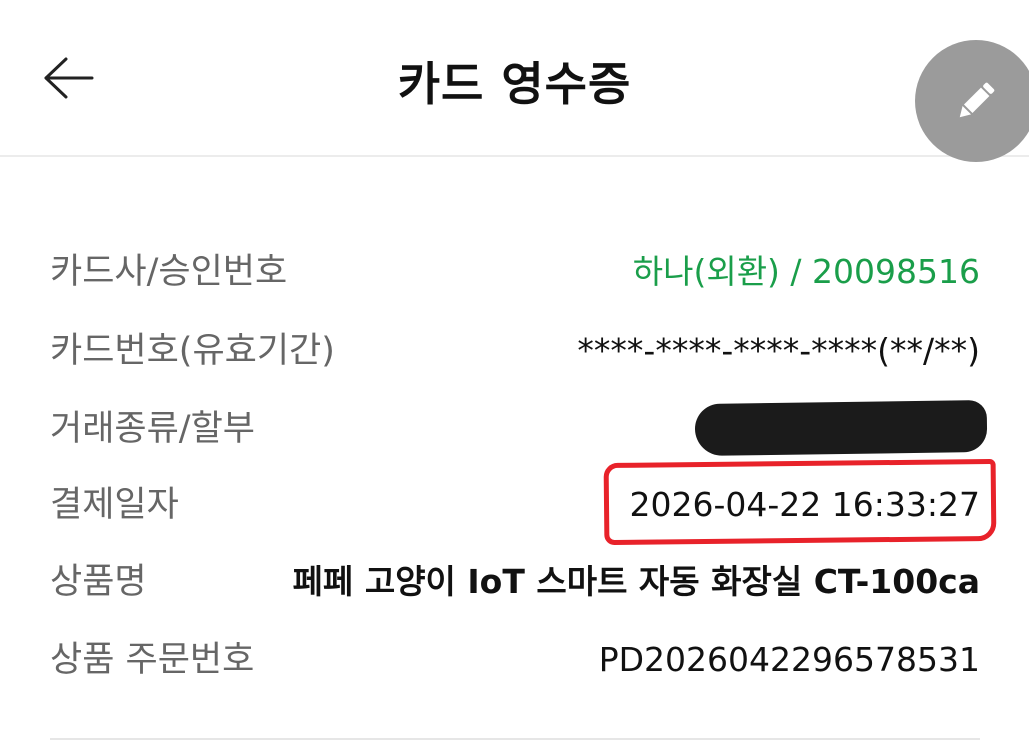  What do you see at coordinates (514, 84) in the screenshot?
I see `page-title: 카드 영수증` at bounding box center [514, 84].